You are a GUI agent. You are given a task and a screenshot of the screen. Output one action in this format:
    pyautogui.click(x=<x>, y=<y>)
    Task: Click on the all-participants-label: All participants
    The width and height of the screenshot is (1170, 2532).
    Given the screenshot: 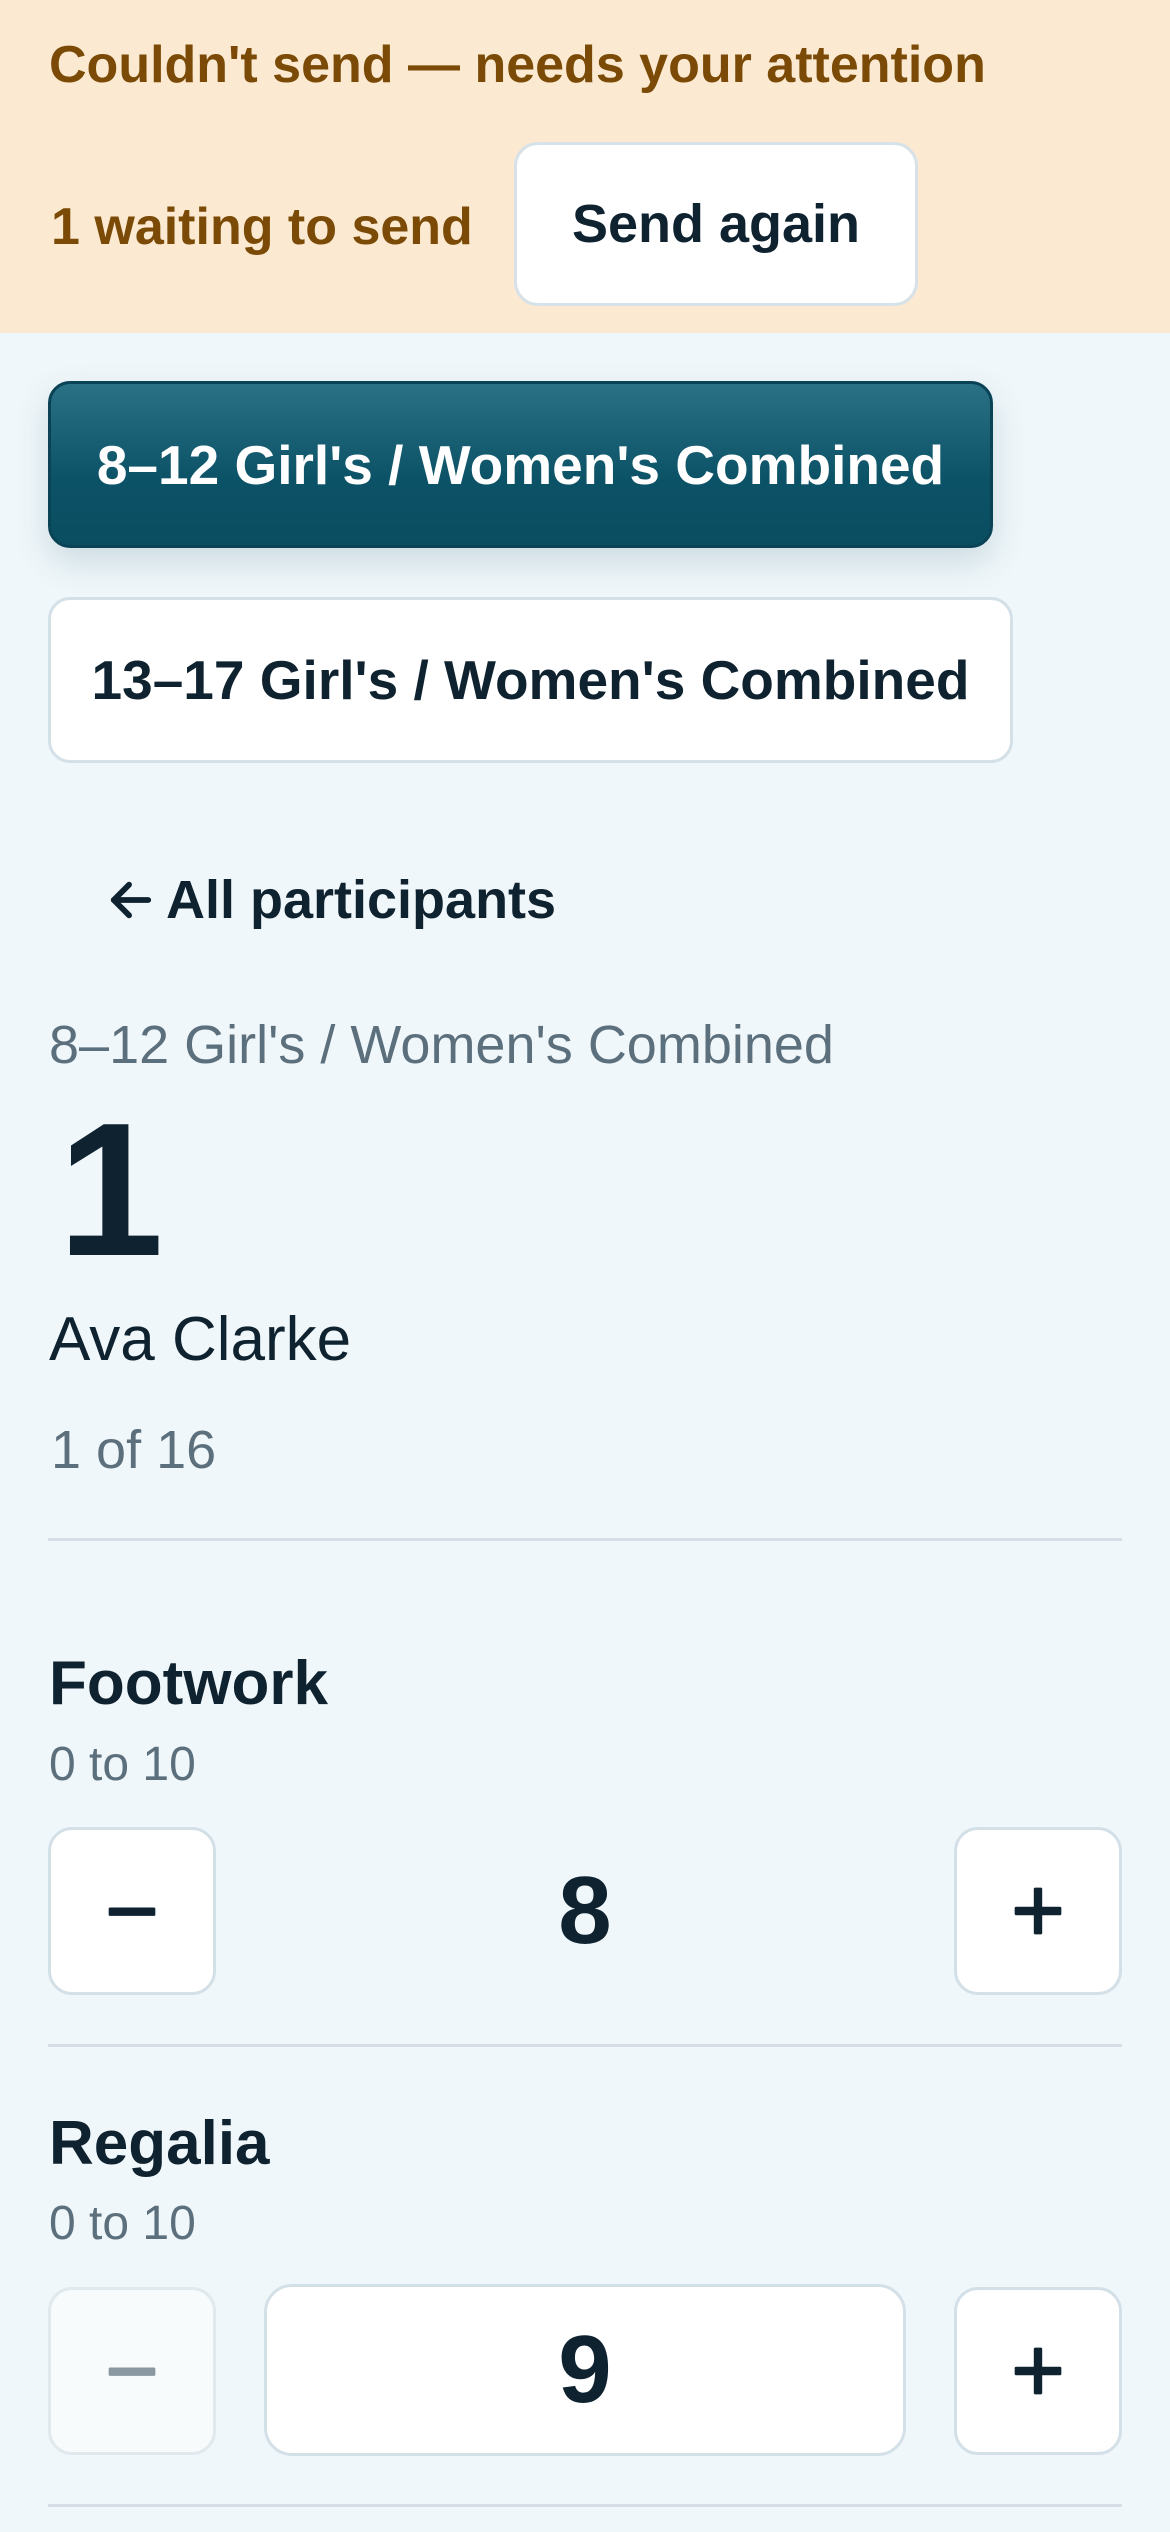 What is the action you would take?
    pyautogui.click(x=361, y=900)
    